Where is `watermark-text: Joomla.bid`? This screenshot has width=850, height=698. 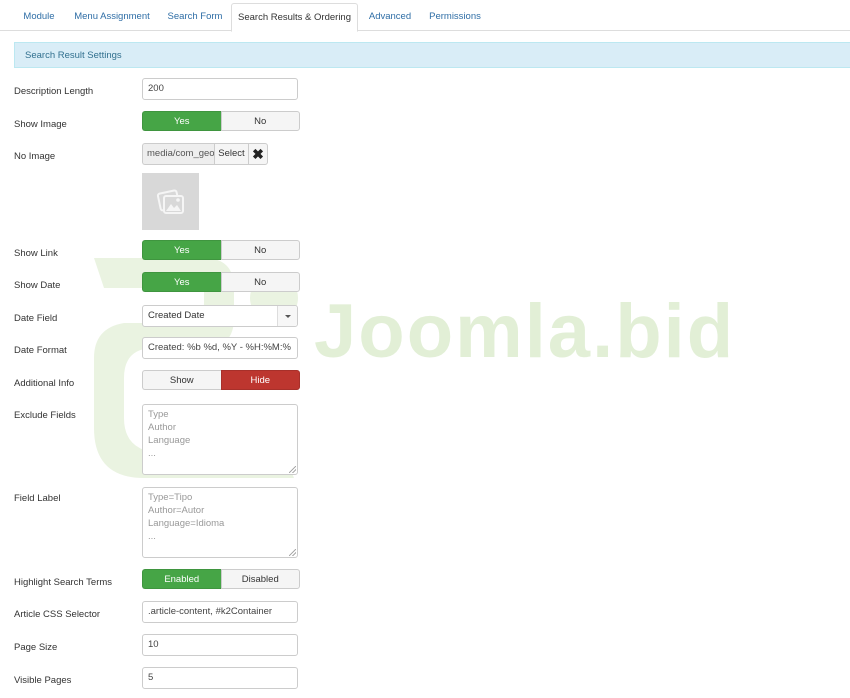 watermark-text: Joomla.bid is located at coordinates (525, 331).